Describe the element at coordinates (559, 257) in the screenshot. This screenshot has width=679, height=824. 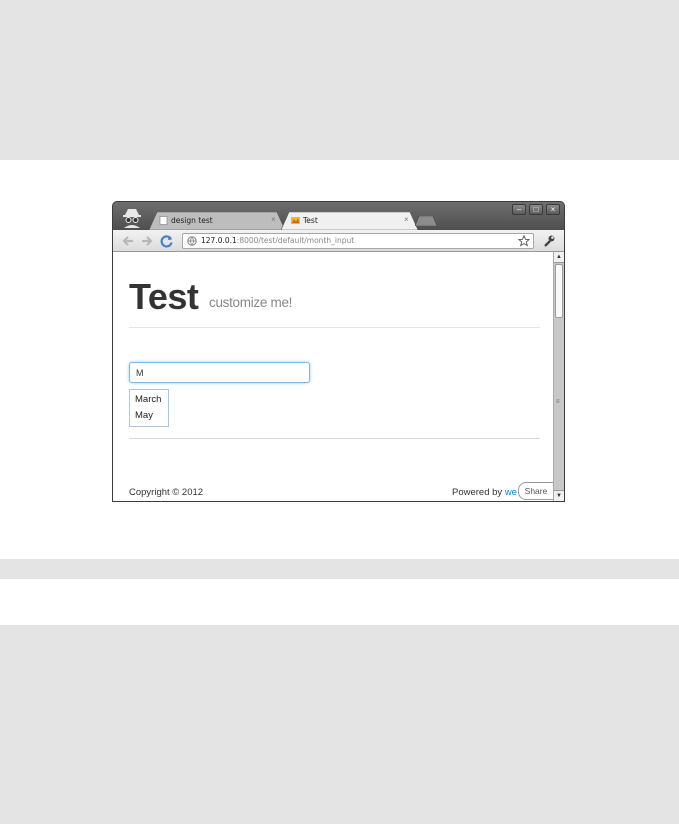
I see `scroll-up-arrow-icon: ▲` at that location.